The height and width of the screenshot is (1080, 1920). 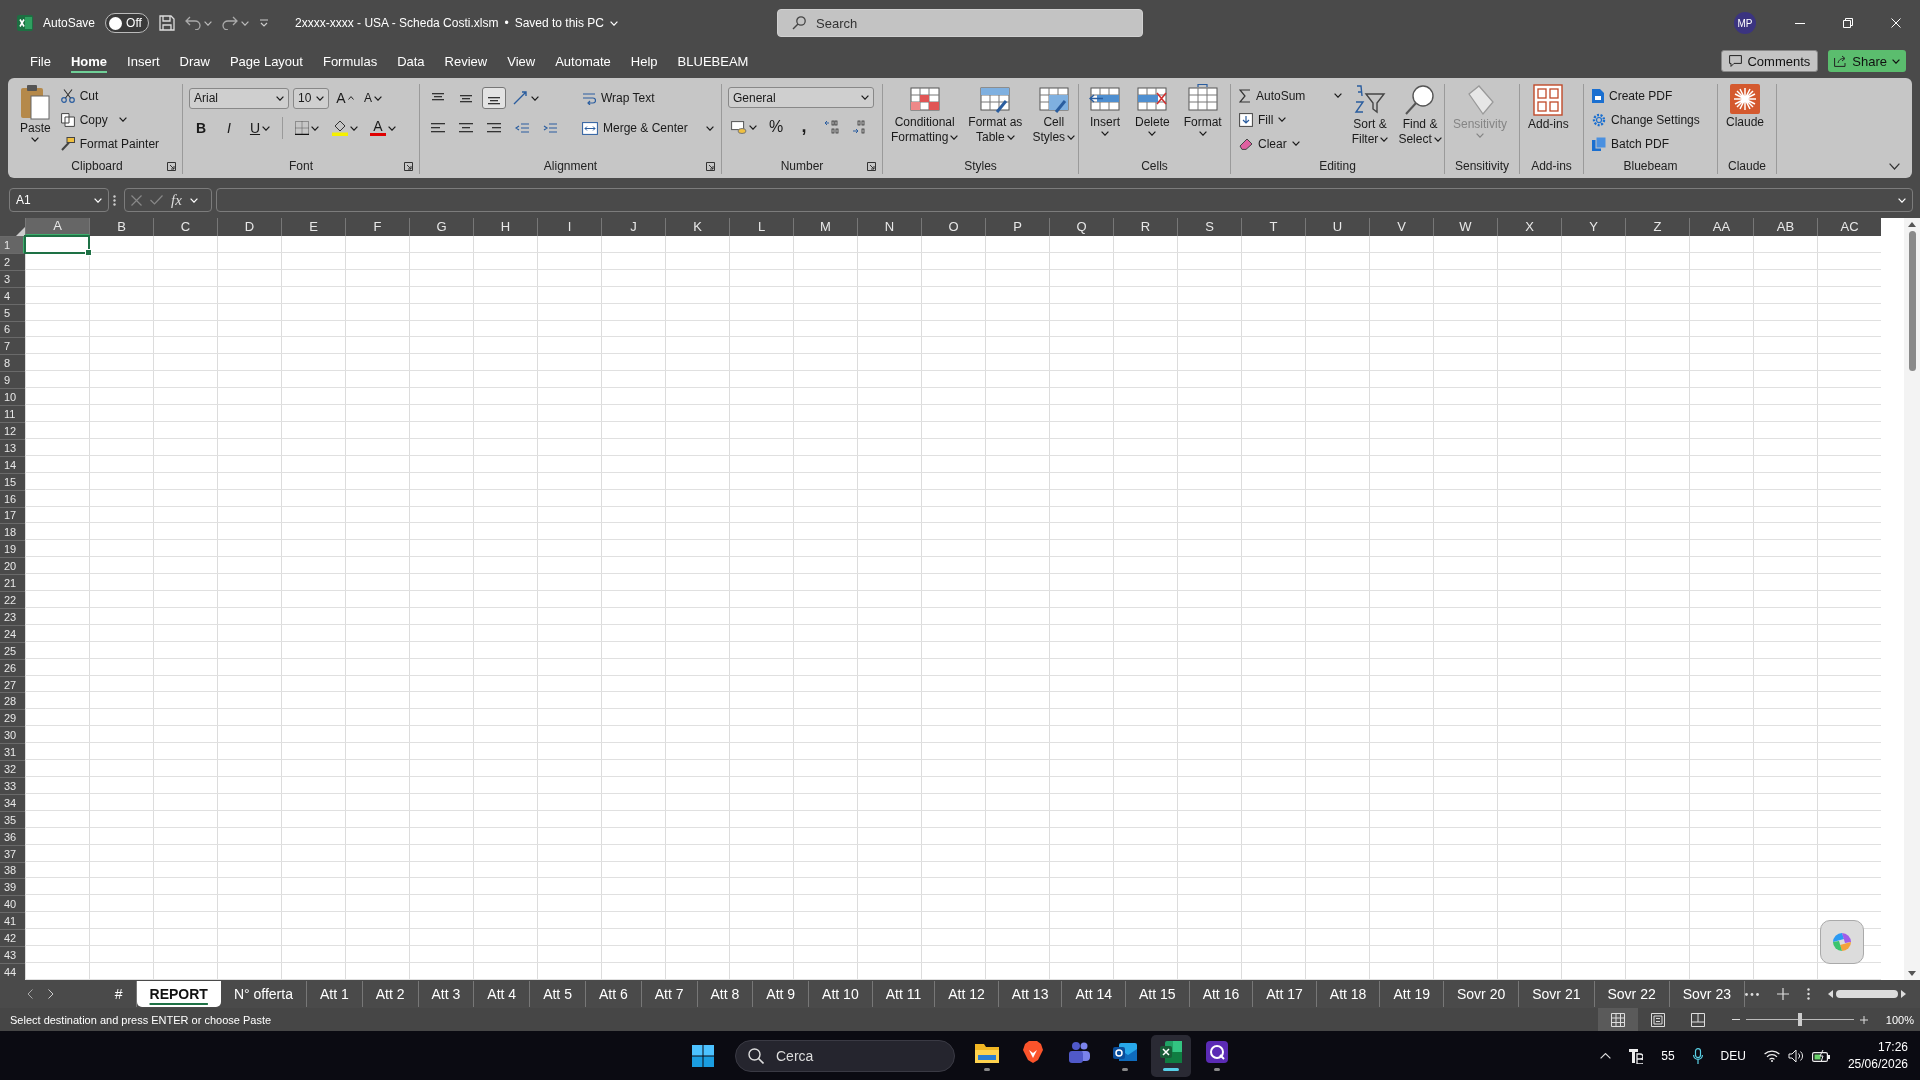 What do you see at coordinates (12, 515) in the screenshot?
I see `row-header: 17` at bounding box center [12, 515].